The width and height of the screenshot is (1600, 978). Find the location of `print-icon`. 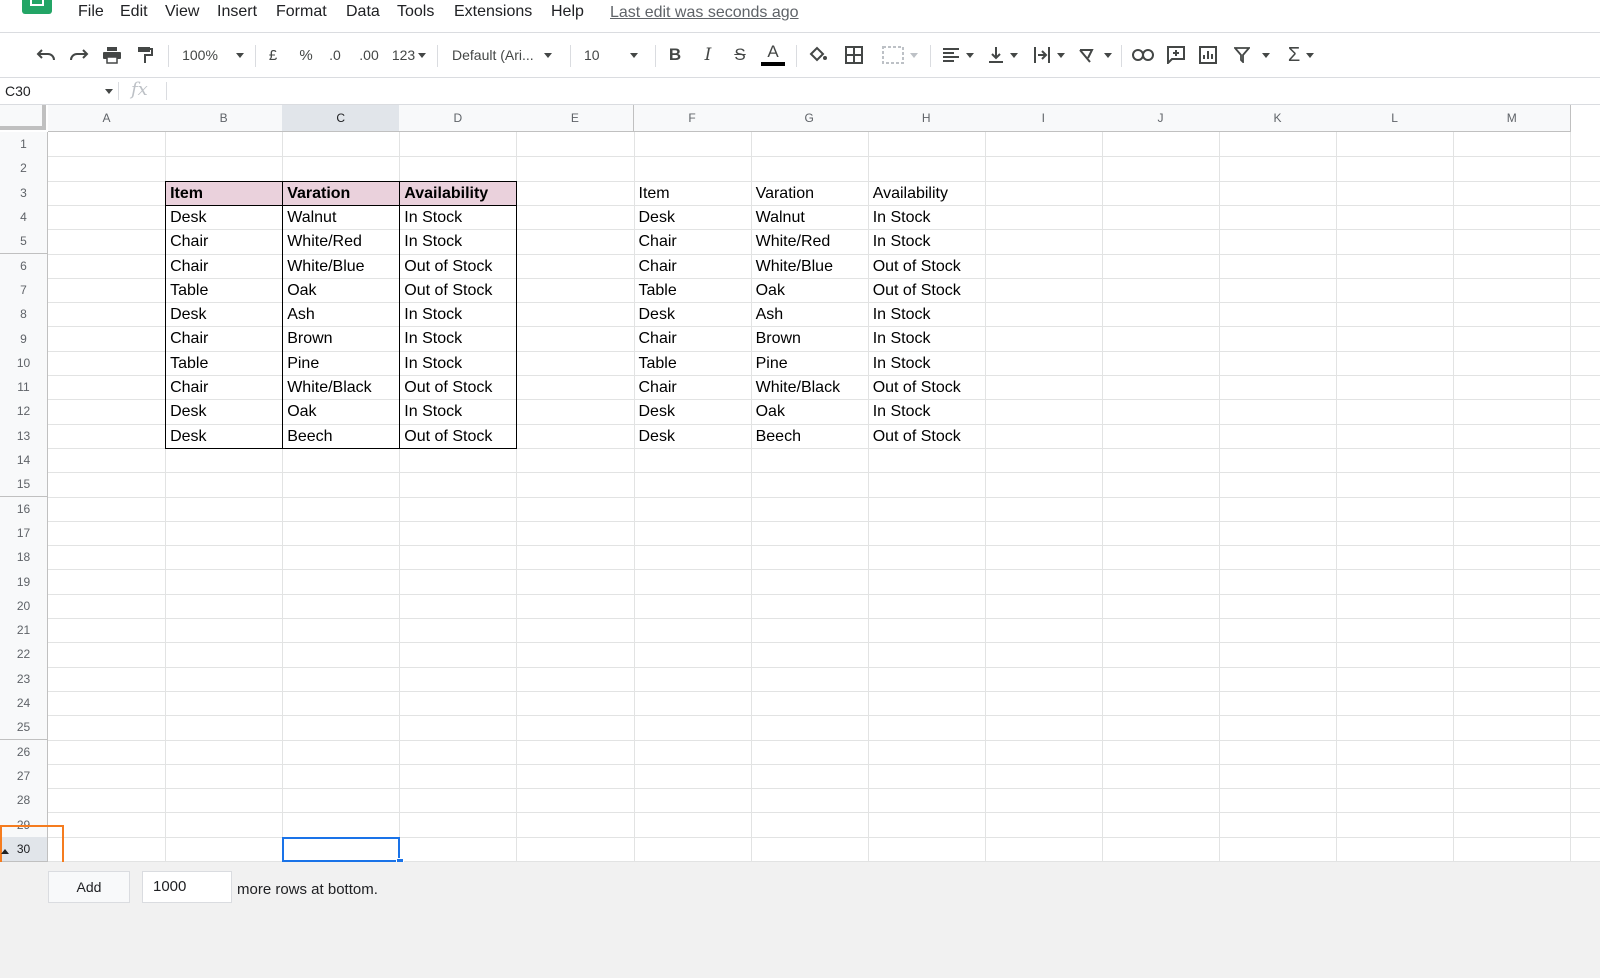

print-icon is located at coordinates (112, 55).